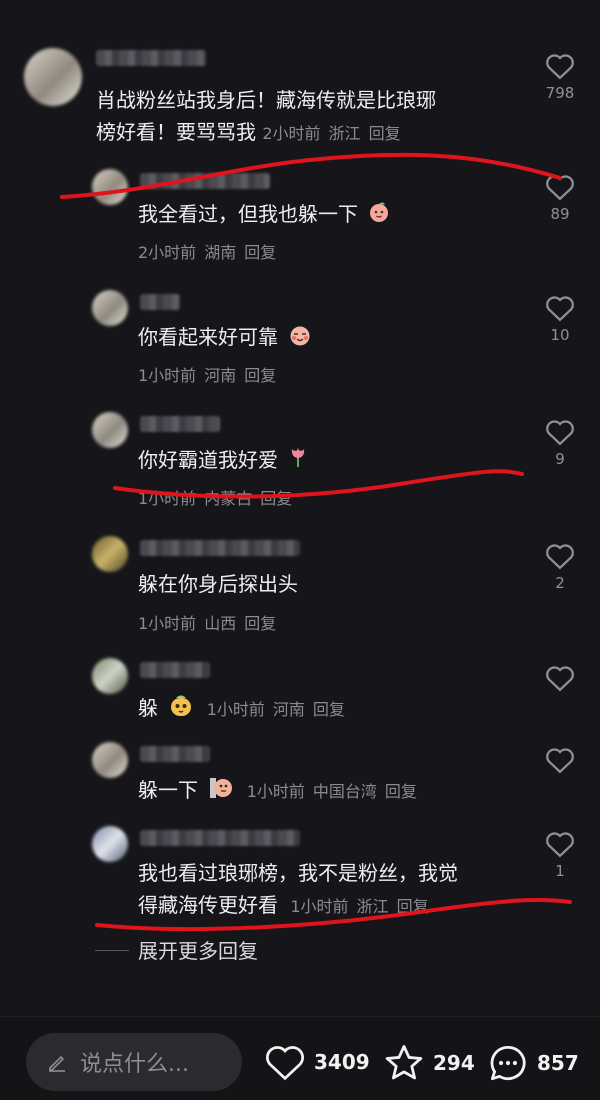  What do you see at coordinates (298, 461) in the screenshot?
I see `tulip-icon` at bounding box center [298, 461].